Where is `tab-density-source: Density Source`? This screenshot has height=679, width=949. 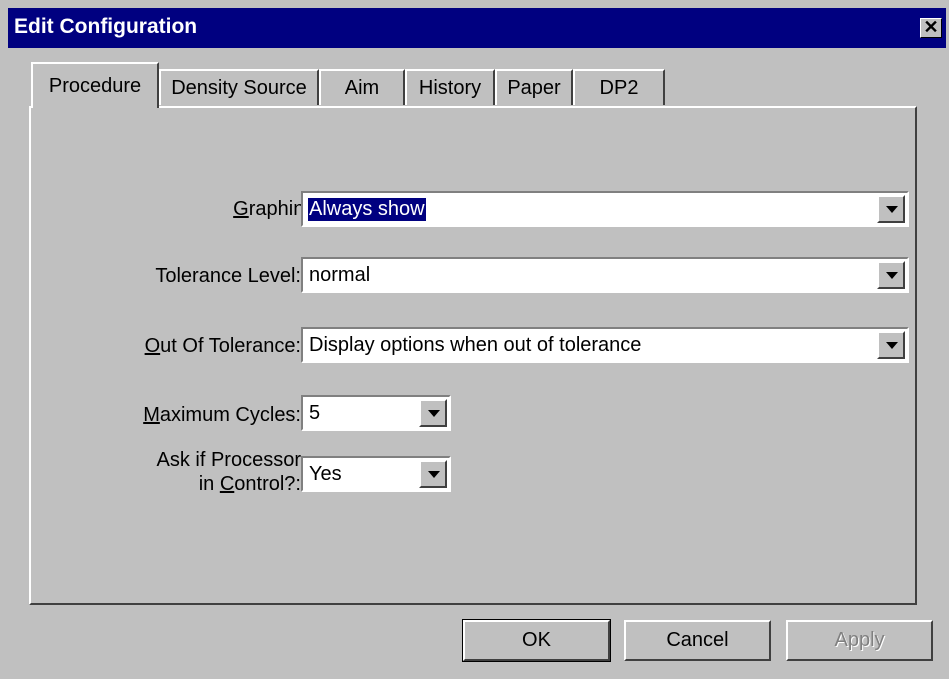 tab-density-source: Density Source is located at coordinates (239, 87).